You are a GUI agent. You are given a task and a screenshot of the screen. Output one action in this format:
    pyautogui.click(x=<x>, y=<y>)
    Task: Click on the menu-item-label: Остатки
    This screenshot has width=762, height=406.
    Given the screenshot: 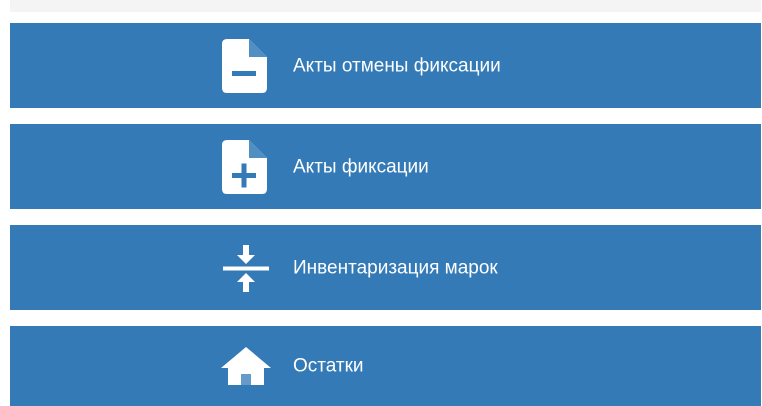 What is the action you would take?
    pyautogui.click(x=328, y=366)
    